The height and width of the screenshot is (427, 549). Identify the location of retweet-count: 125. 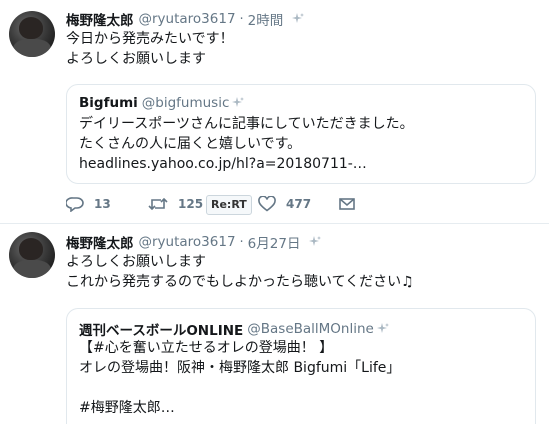
(191, 204).